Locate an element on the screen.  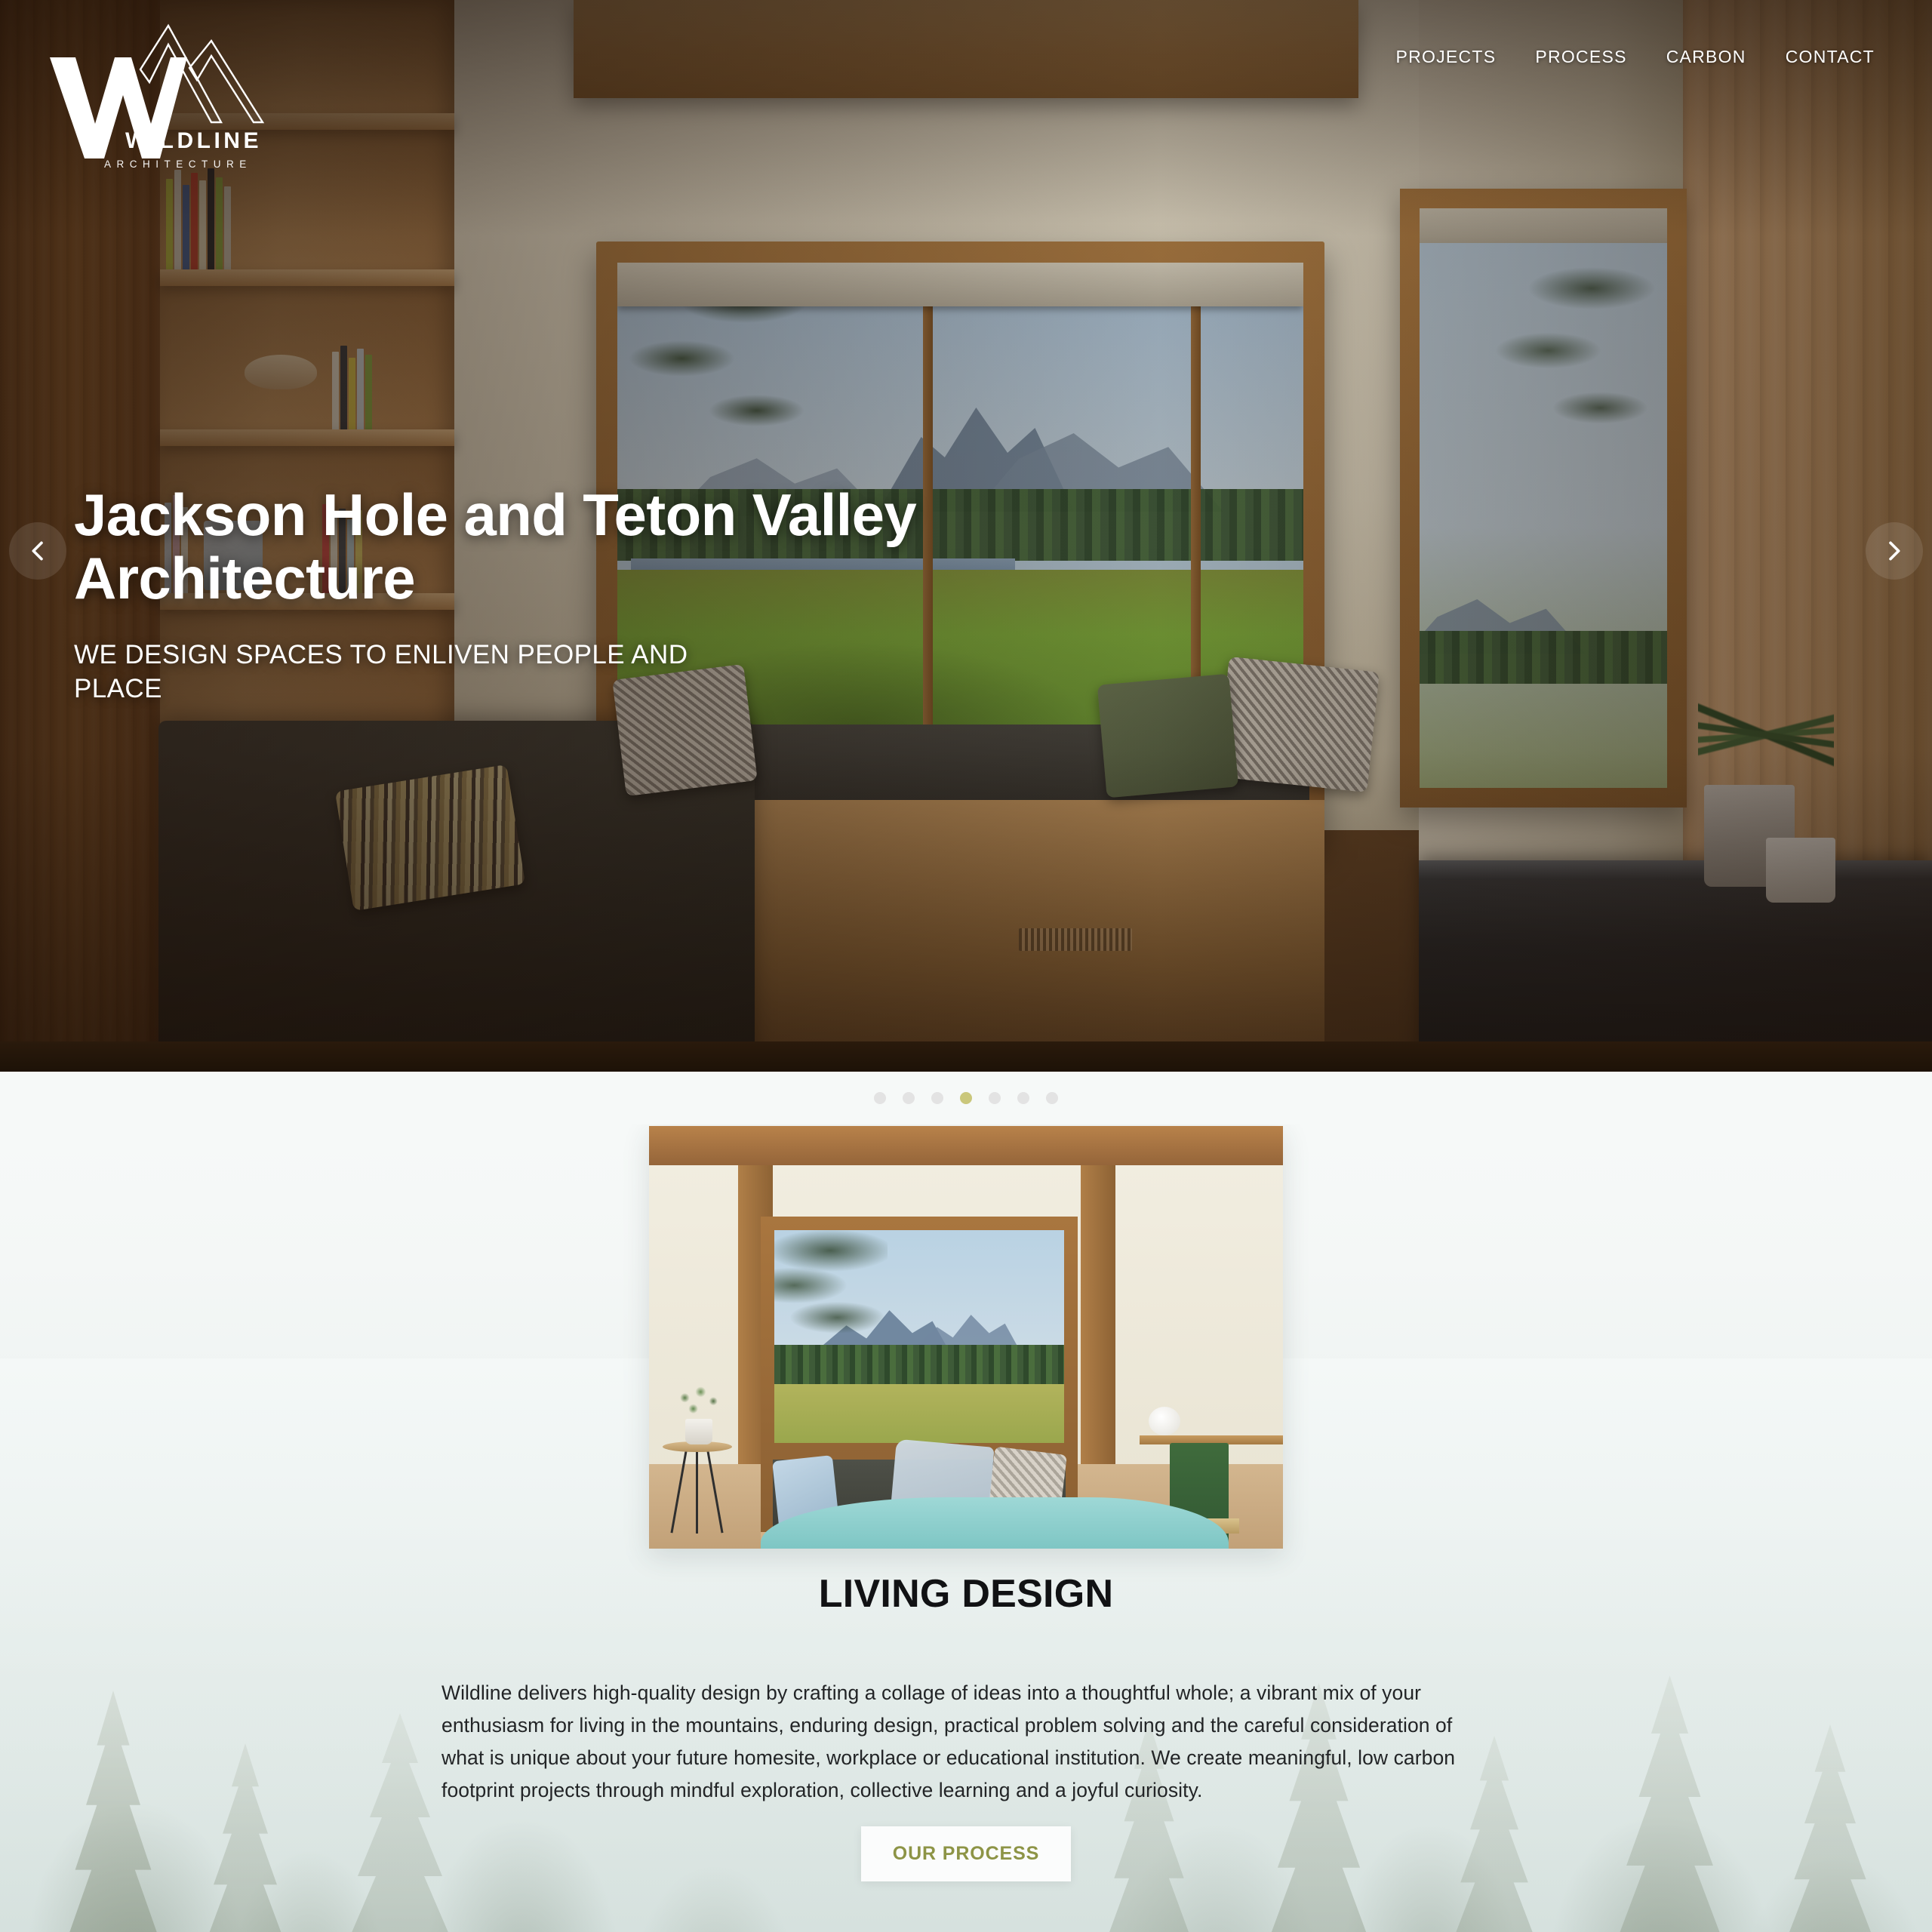
carousel-next-button is located at coordinates (1894, 551).